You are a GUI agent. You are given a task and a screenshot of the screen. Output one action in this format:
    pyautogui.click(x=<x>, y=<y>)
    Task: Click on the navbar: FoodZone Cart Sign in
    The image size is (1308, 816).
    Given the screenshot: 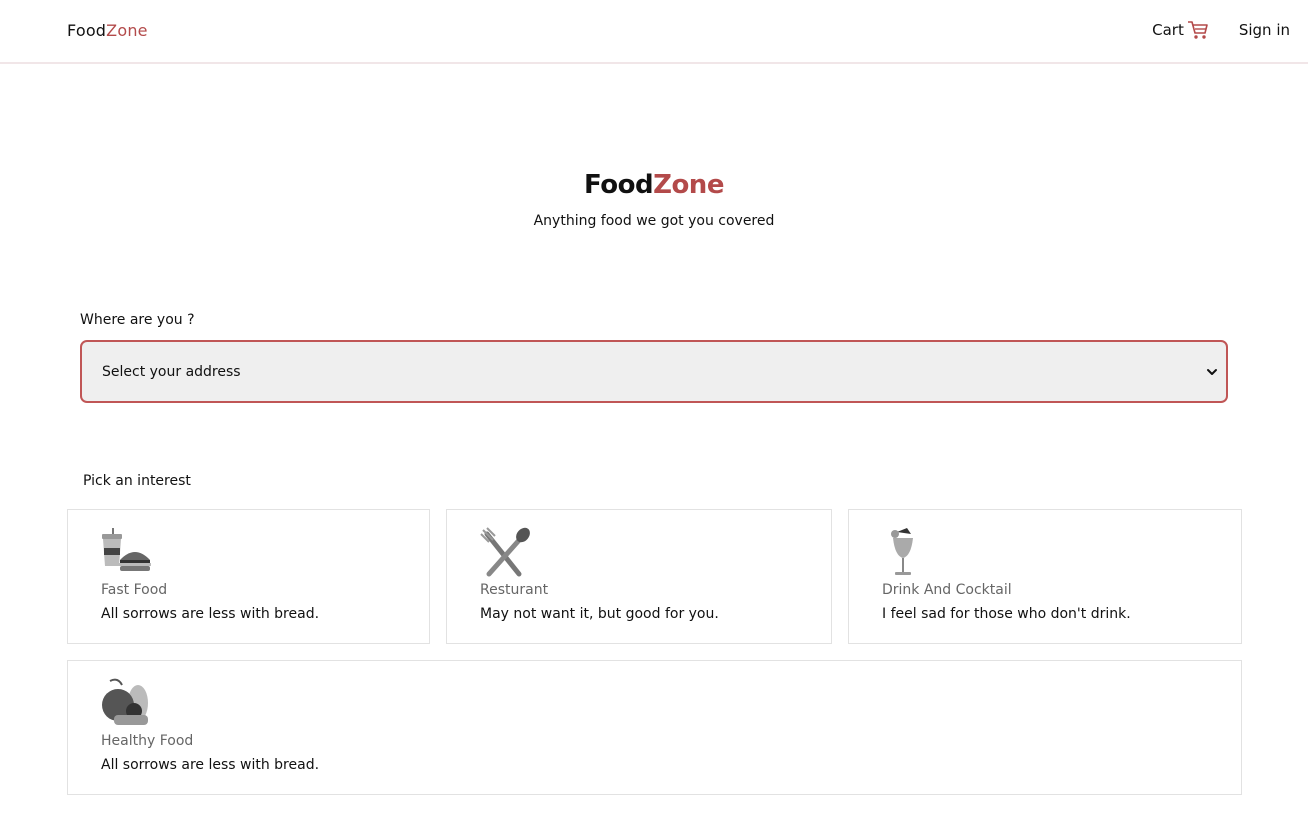 What is the action you would take?
    pyautogui.click(x=654, y=32)
    